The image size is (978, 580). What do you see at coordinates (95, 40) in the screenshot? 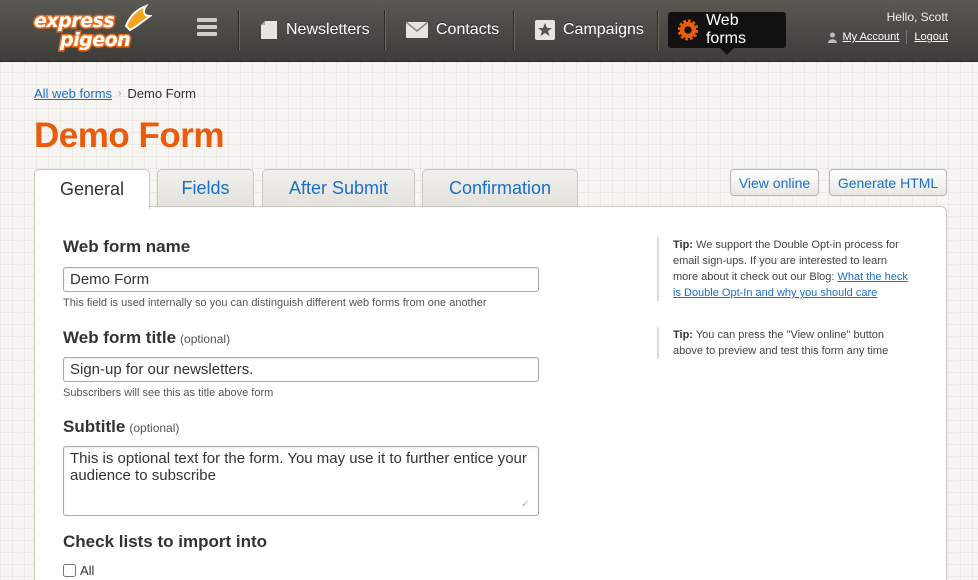
I see `logo-line2: pigeon` at bounding box center [95, 40].